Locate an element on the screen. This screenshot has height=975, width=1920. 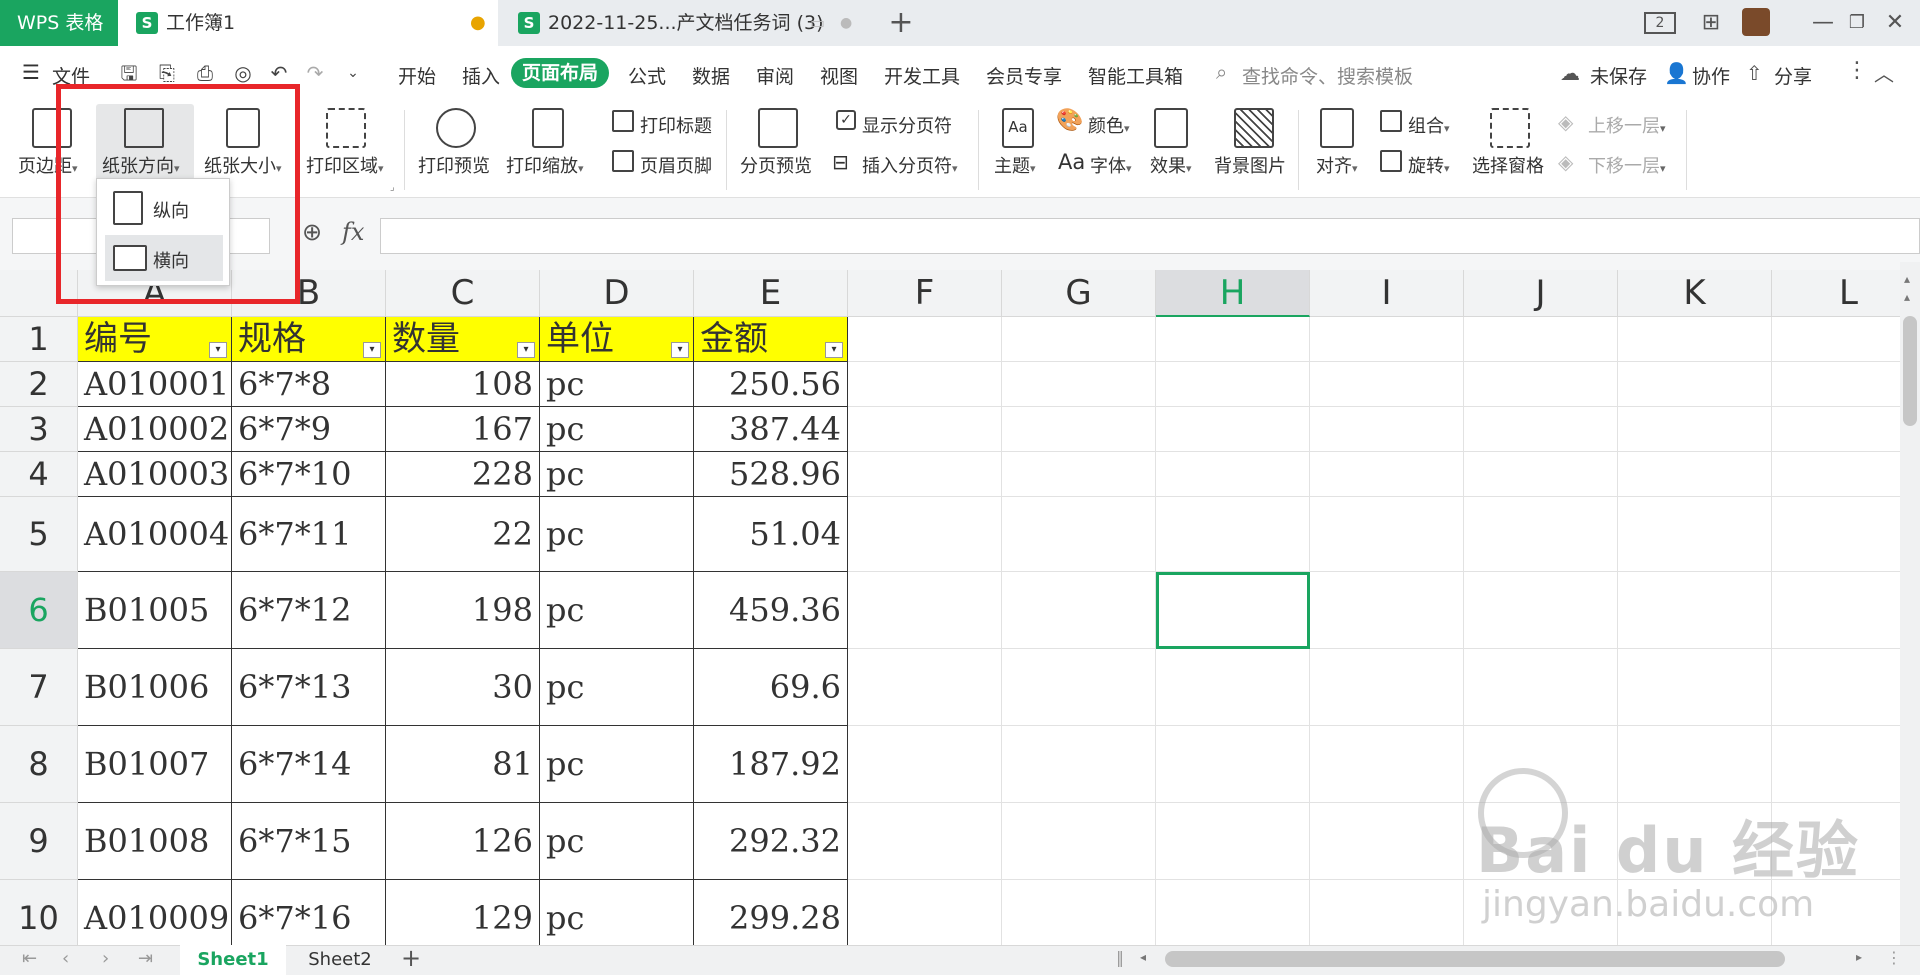
font-button: 字体▾ is located at coordinates (1111, 165).